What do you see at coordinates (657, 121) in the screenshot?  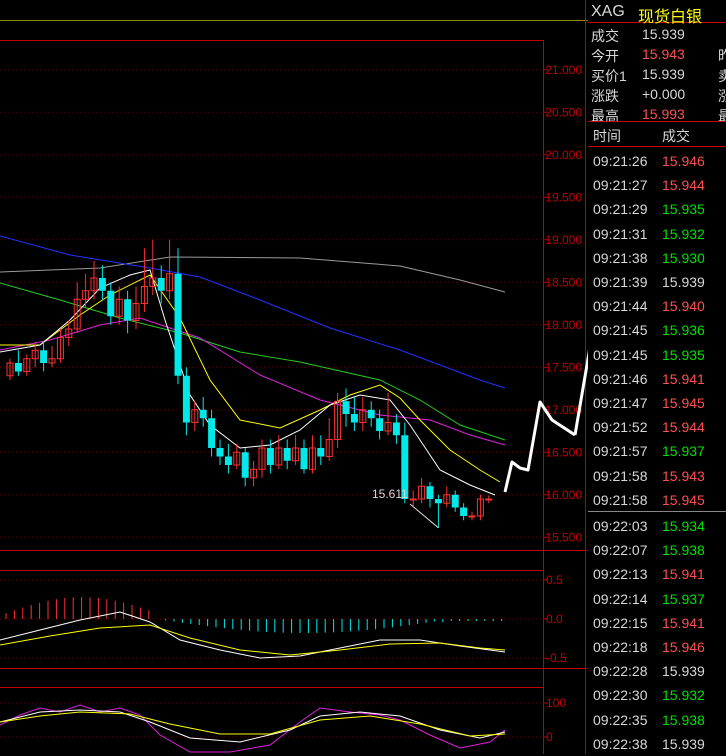 I see `quote-divider` at bounding box center [657, 121].